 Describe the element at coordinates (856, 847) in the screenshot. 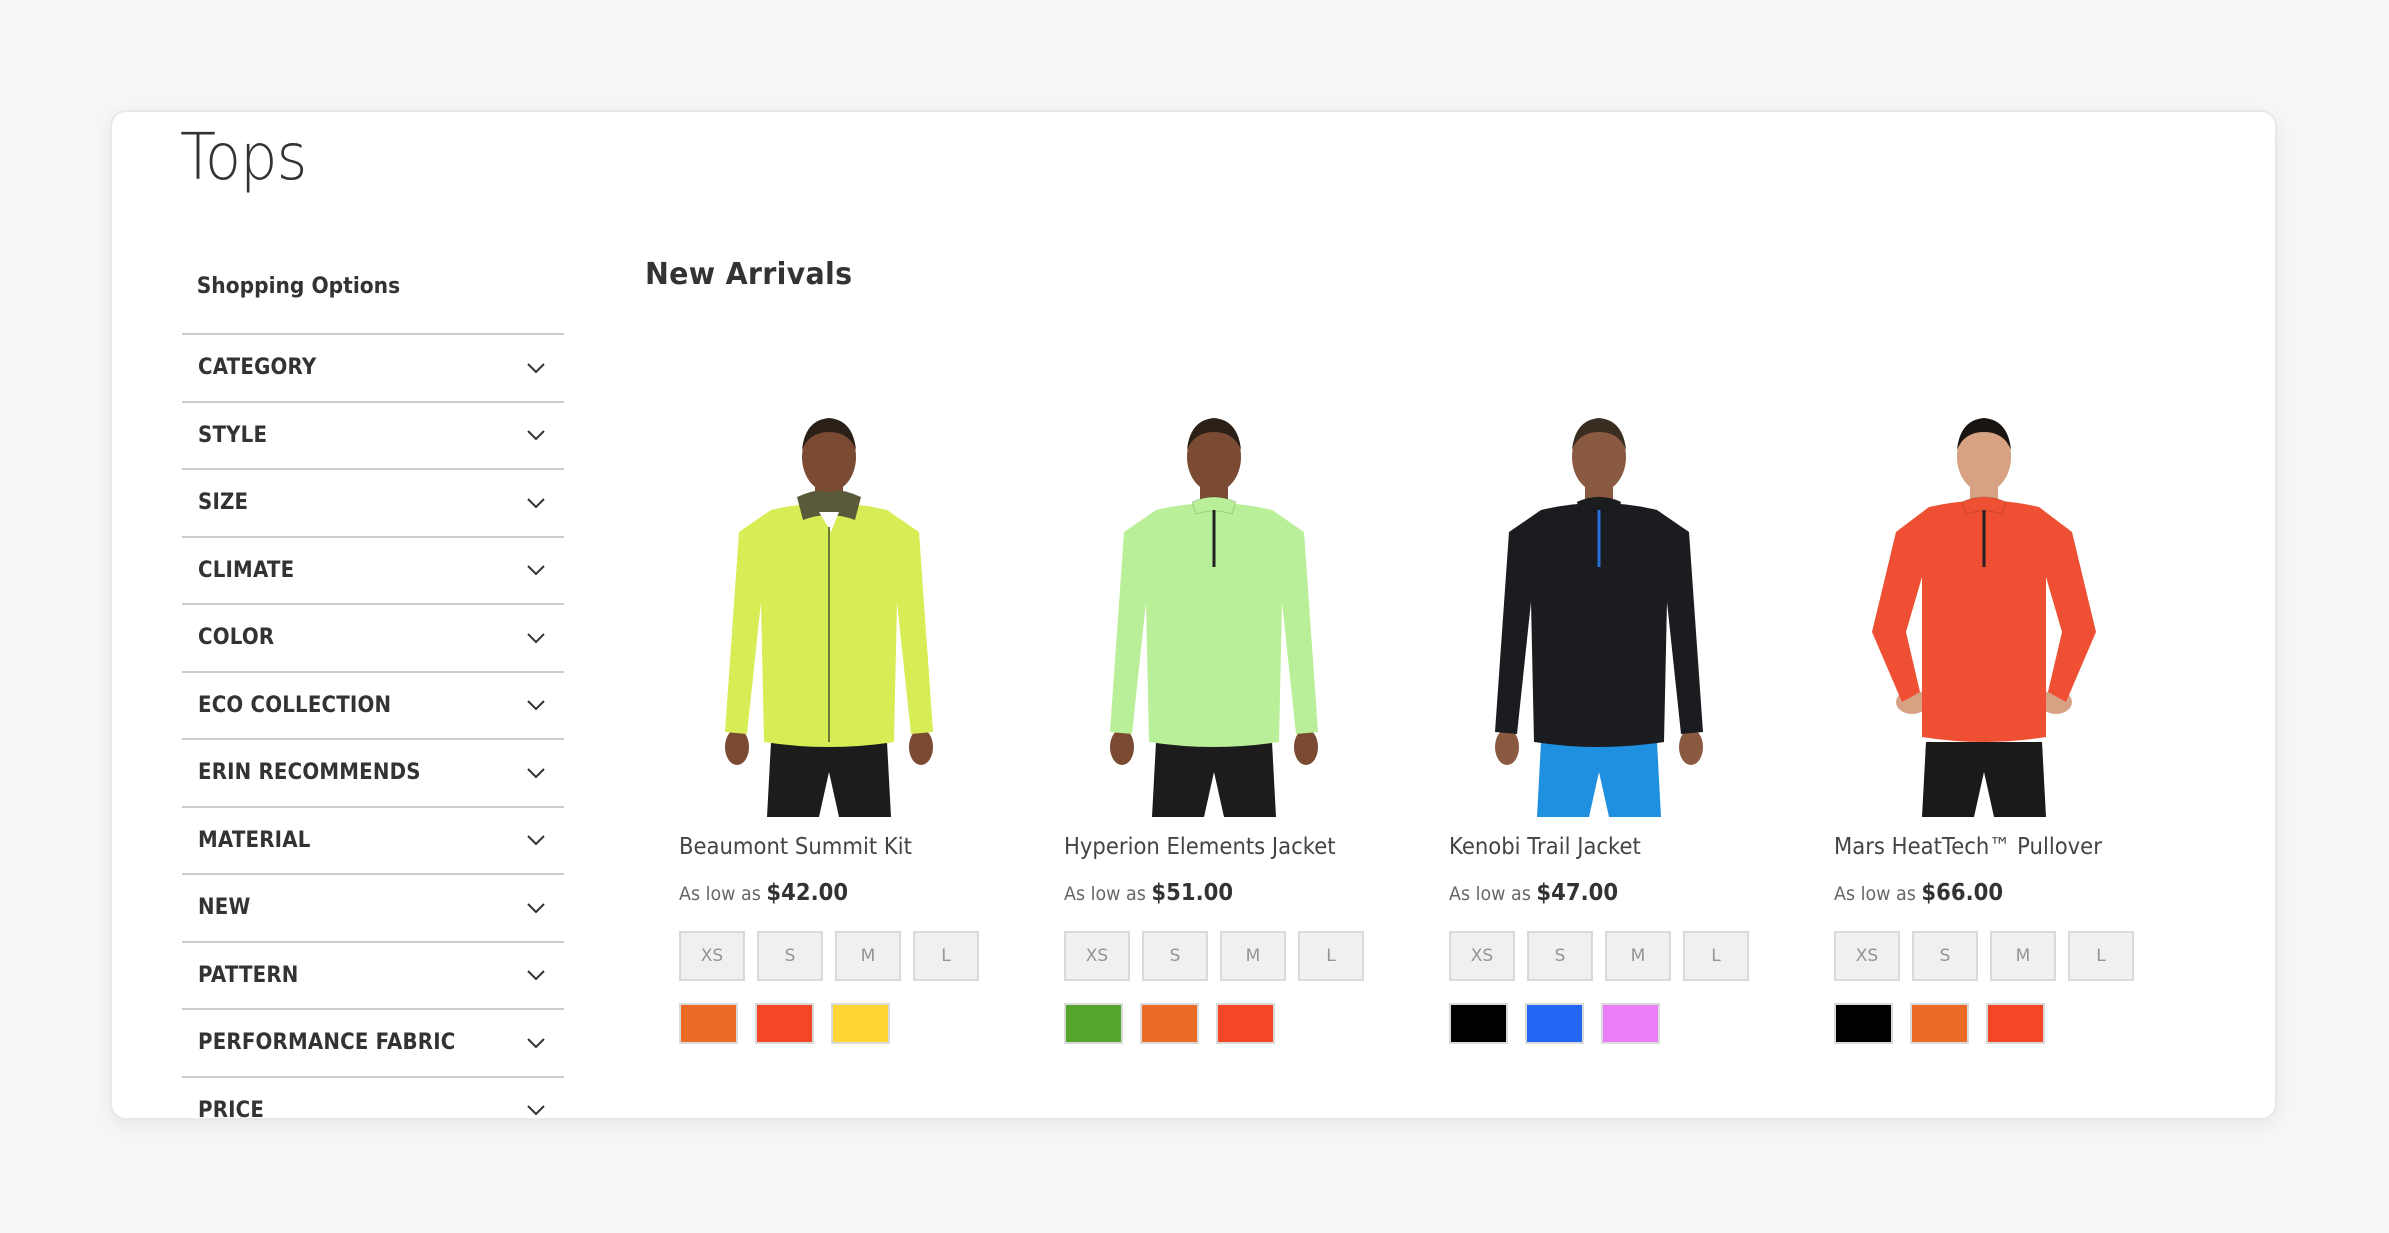

I see `product-name-link: Beaumont Summit Kit` at that location.